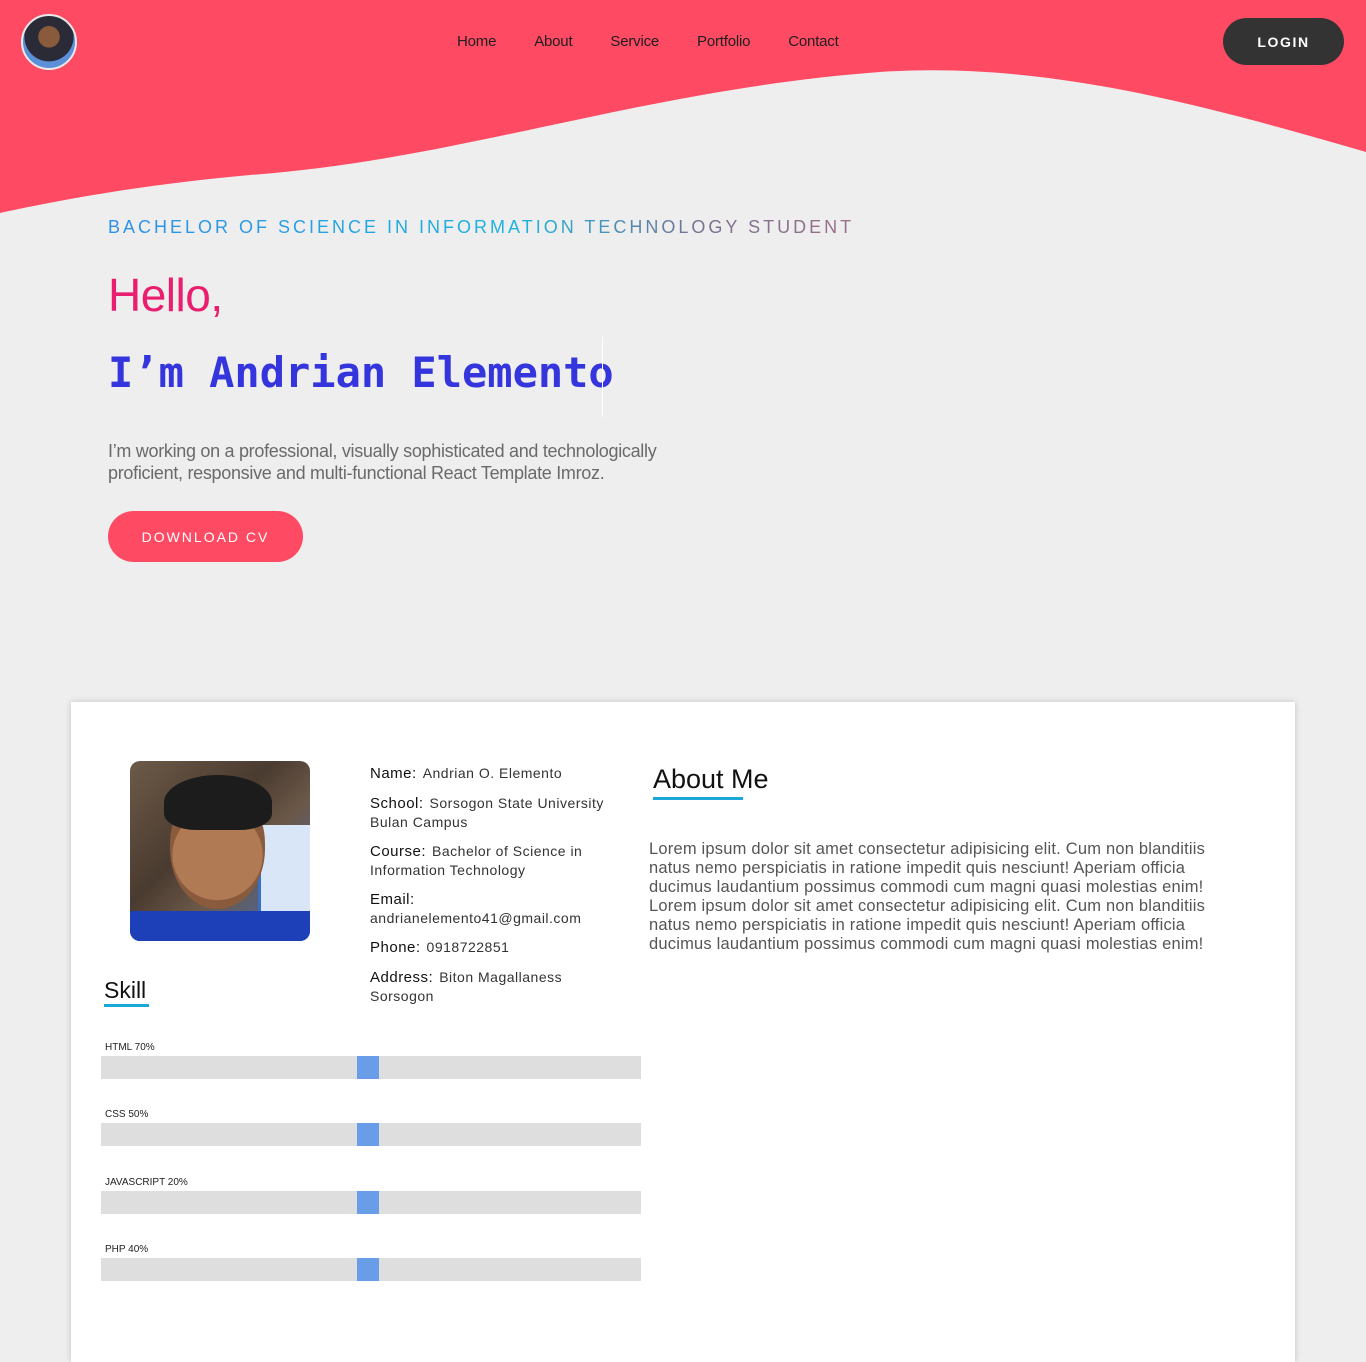 The image size is (1366, 1362). I want to click on main-nav: Home About Service Portfolio Contact, so click(667, 41).